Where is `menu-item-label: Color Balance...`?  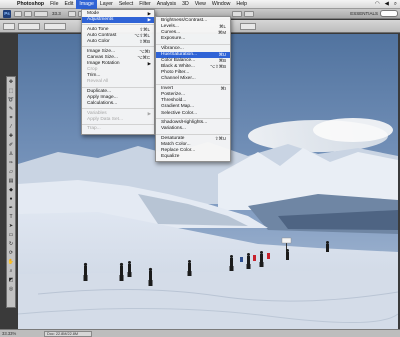 menu-item-label: Color Balance... is located at coordinates (178, 61).